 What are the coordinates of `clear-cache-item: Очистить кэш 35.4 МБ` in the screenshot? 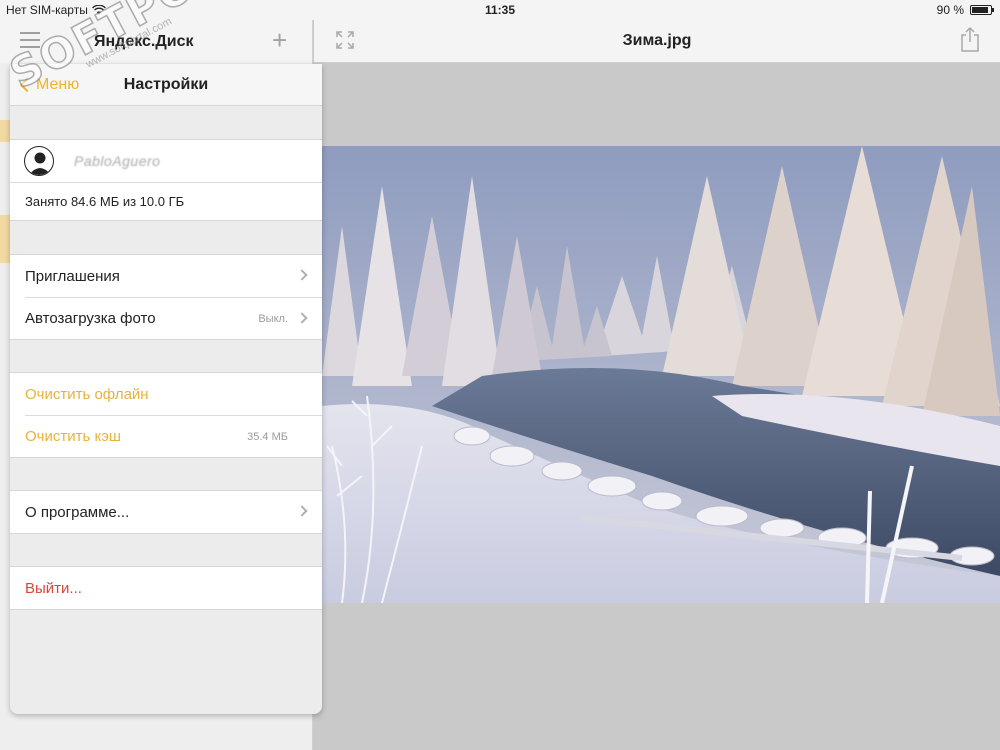 It's located at (173, 436).